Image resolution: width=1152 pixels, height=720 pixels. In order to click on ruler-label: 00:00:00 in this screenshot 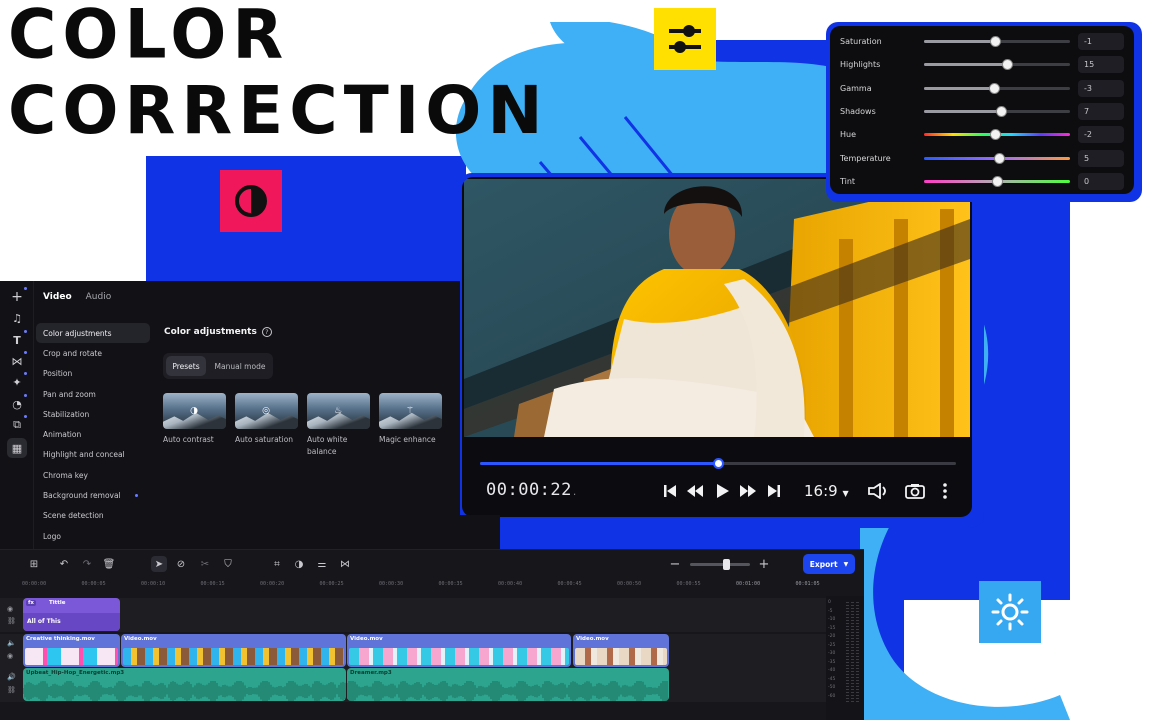, I will do `click(34, 584)`.